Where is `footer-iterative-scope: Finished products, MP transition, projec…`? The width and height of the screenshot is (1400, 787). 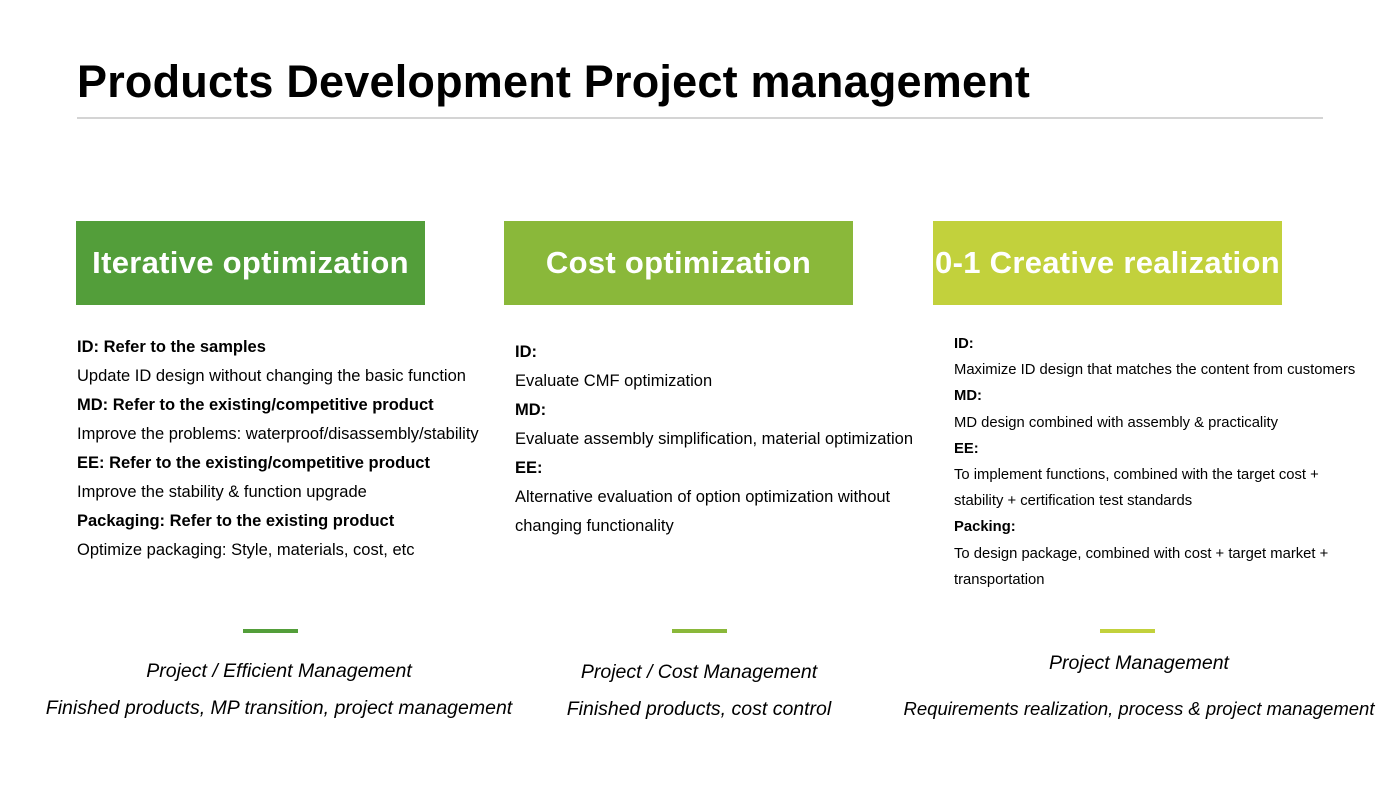
footer-iterative-scope: Finished products, MP transition, projec… is located at coordinates (279, 708).